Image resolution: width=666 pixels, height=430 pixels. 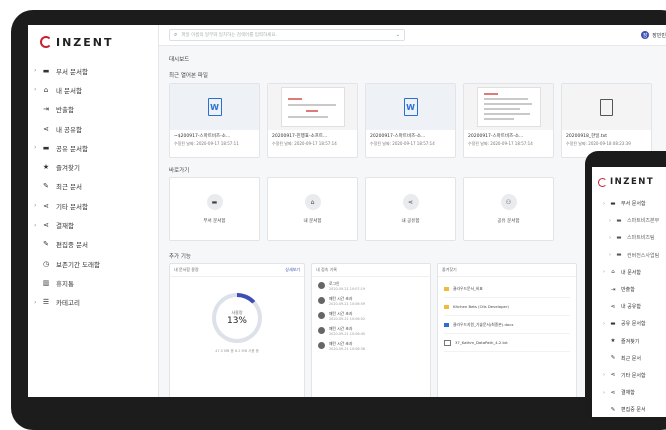 I want to click on sidebar-item-retention: ◷ 보존기간 도래함, so click(x=93, y=263).